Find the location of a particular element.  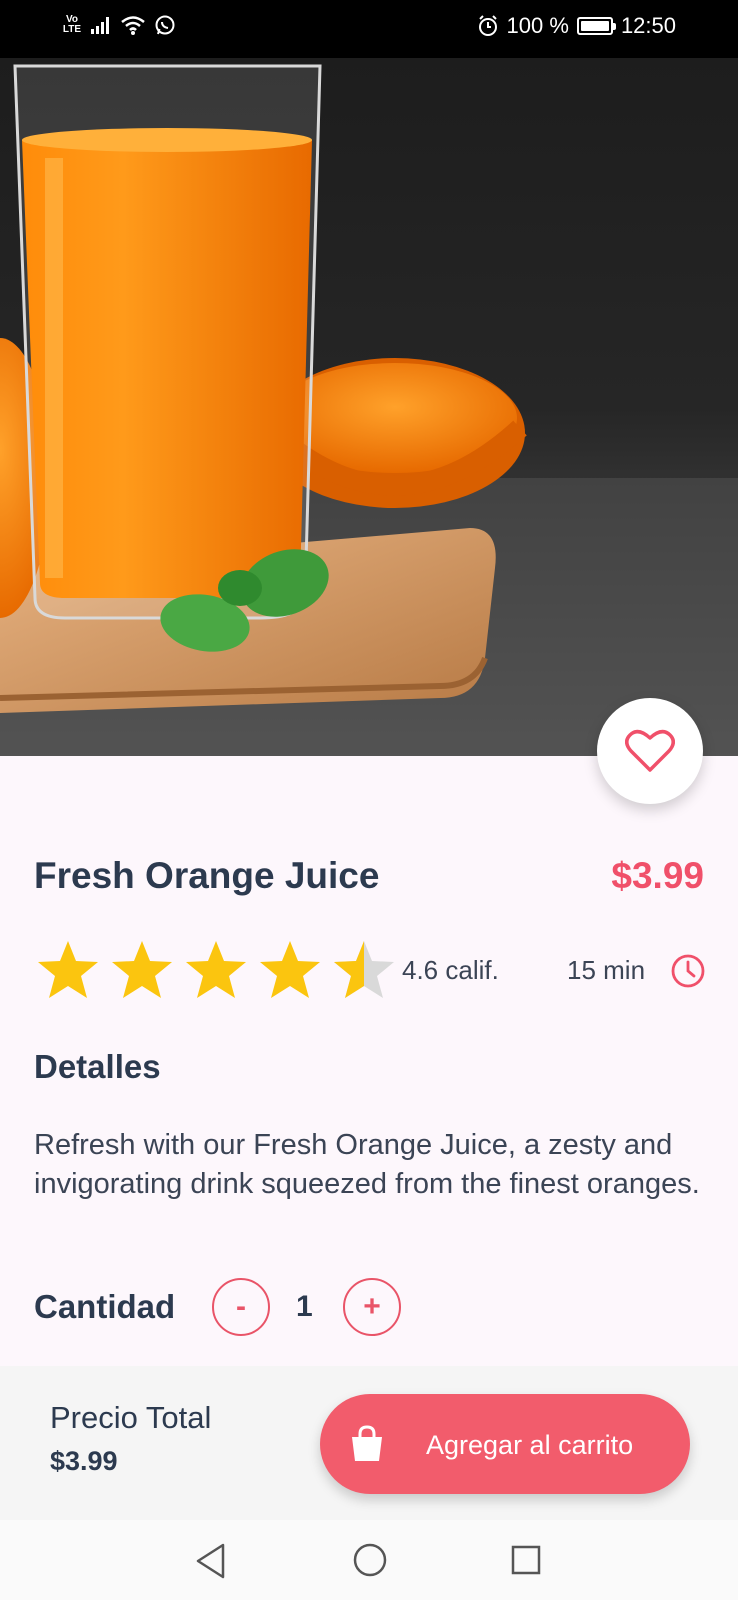

navigation-bar is located at coordinates (369, 1560).